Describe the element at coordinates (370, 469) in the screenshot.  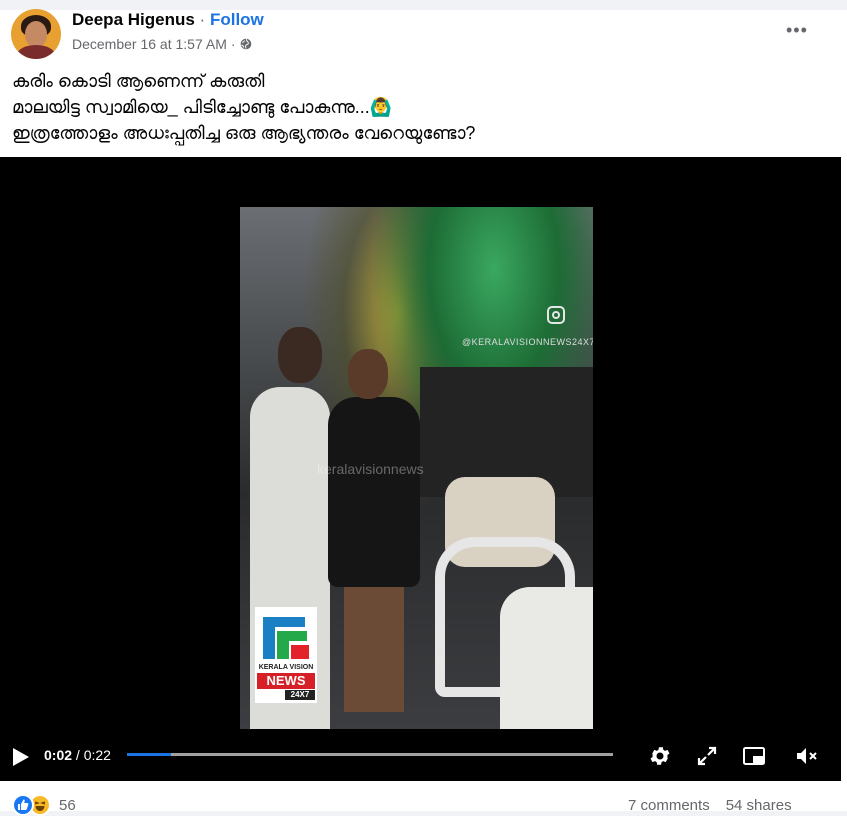
I see `center-watermark: keralavisionnews` at that location.